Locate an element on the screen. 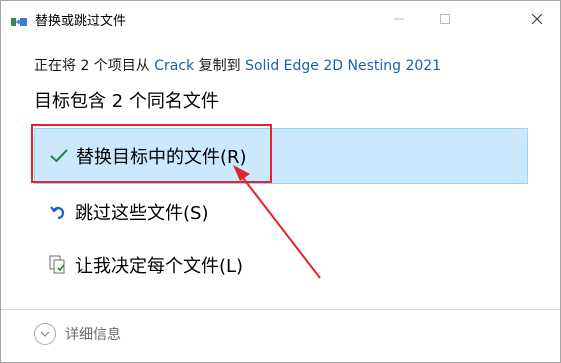 The width and height of the screenshot is (561, 363). maximize-icon is located at coordinates (445, 19).